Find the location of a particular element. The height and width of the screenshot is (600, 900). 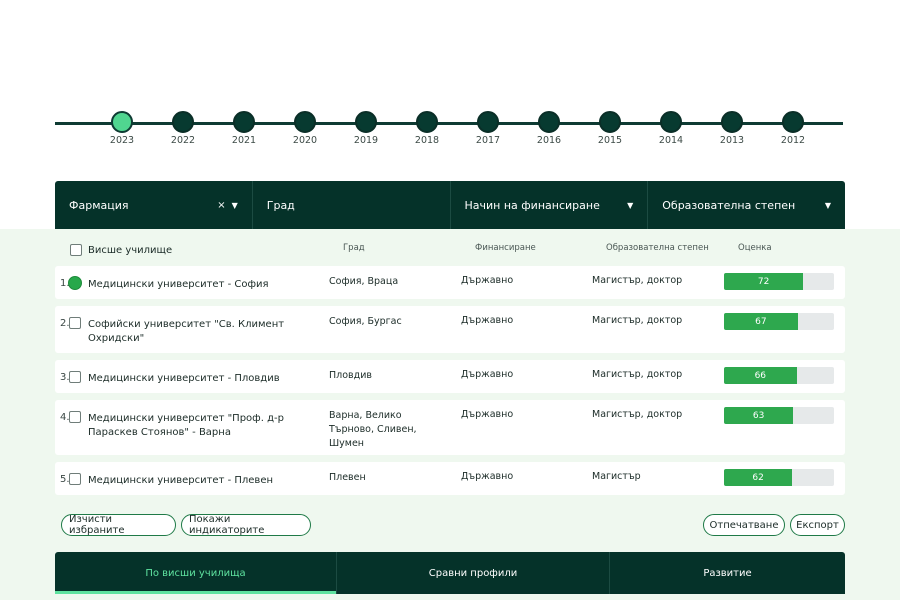

timeline-year-label: 2021 is located at coordinates (244, 140).